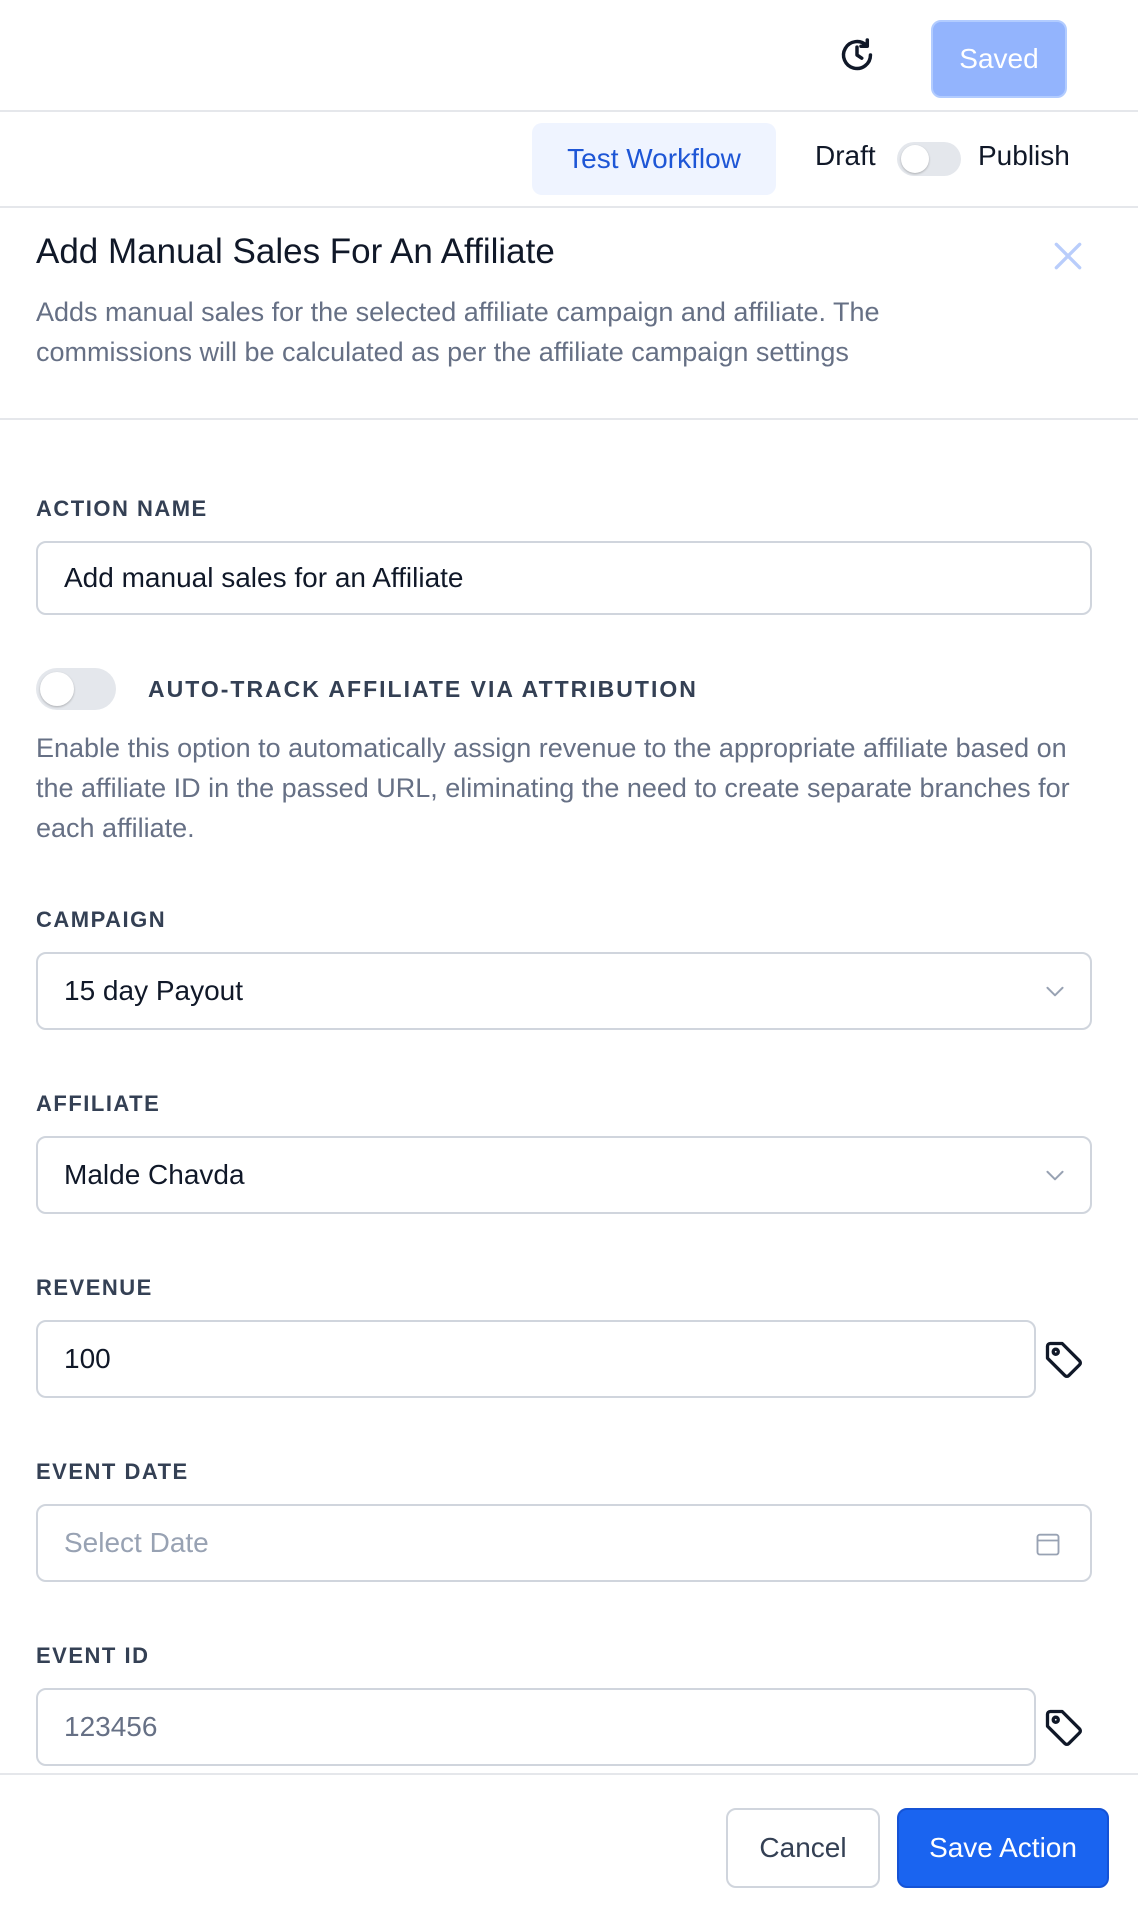  I want to click on event-id-input: 123456, so click(536, 1727).